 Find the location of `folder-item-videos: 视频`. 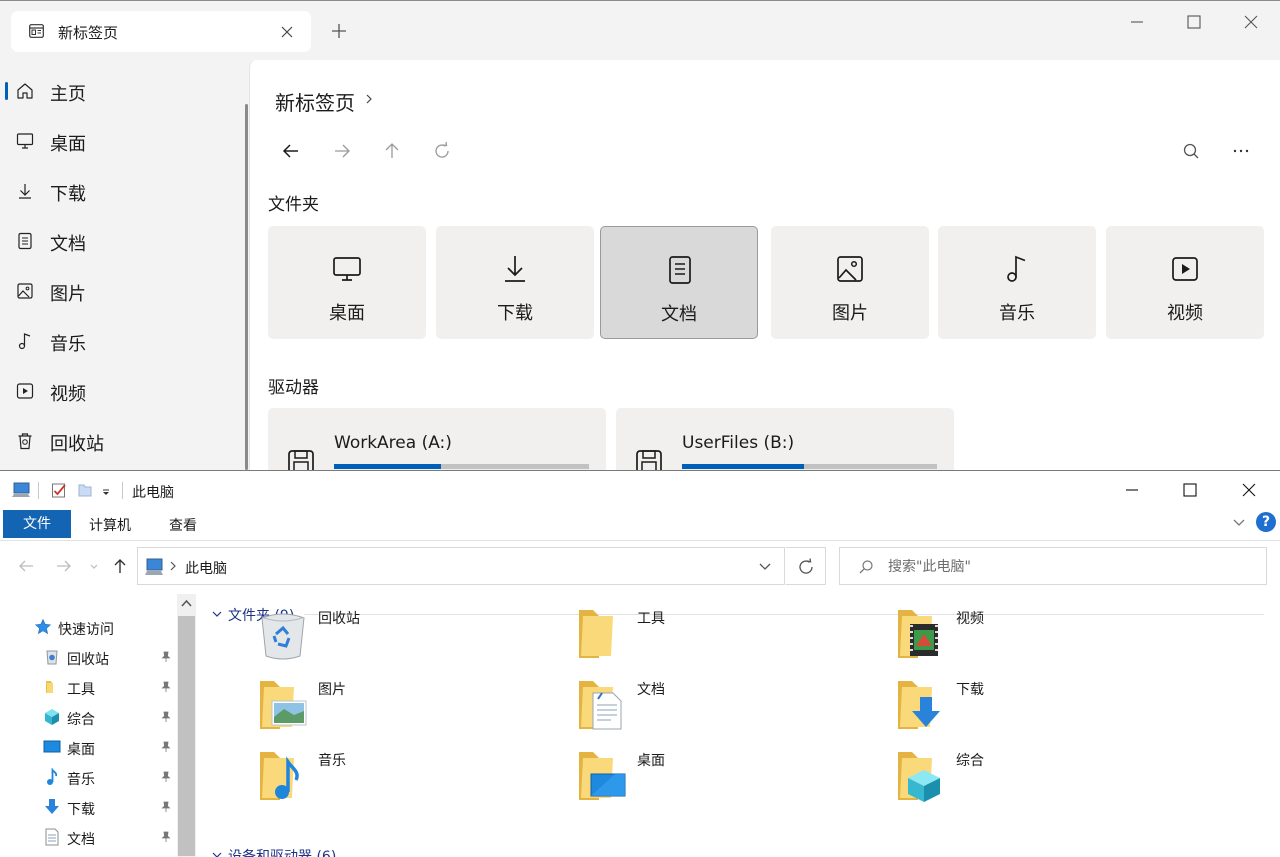

folder-item-videos: 视频 is located at coordinates (1044, 636).